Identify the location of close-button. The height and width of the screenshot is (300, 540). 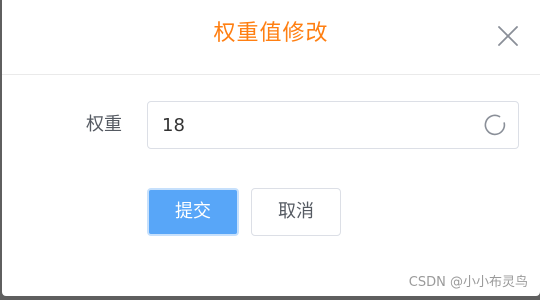
(508, 36).